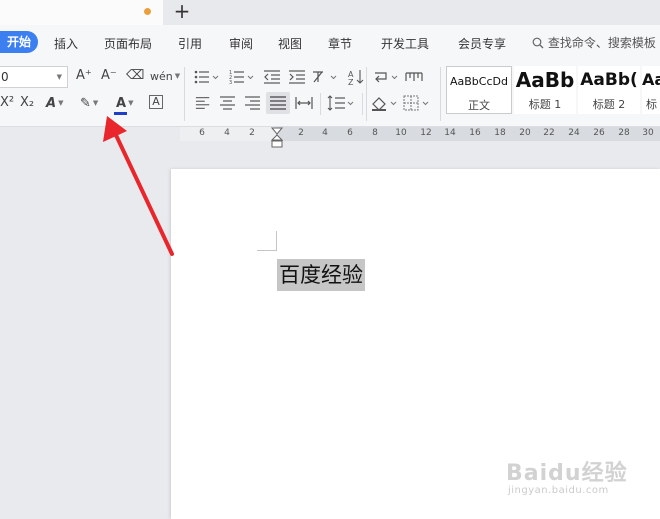 This screenshot has height=519, width=660. What do you see at coordinates (475, 133) in the screenshot?
I see `ruler-tick-label: 16` at bounding box center [475, 133].